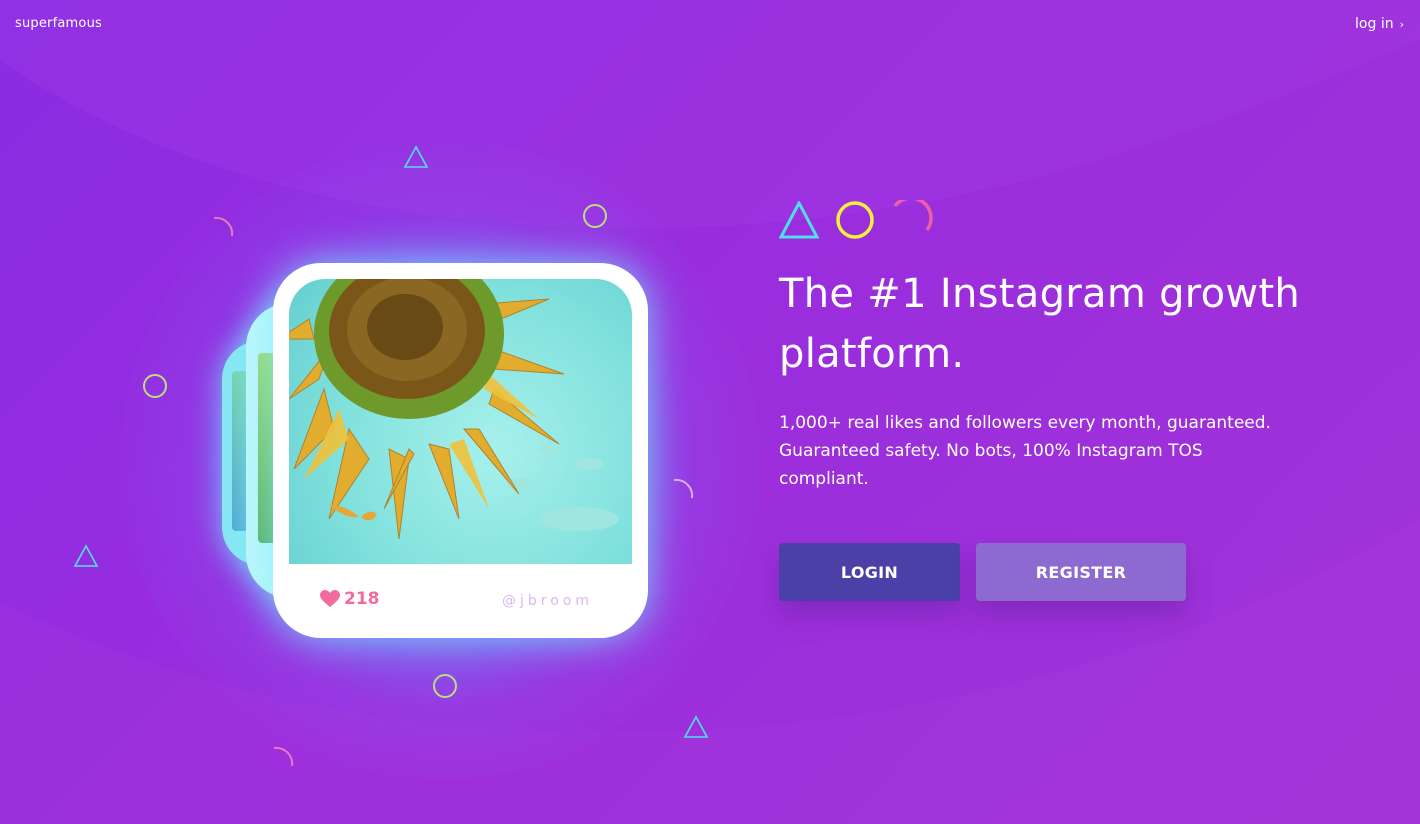  I want to click on like-count: 218, so click(350, 599).